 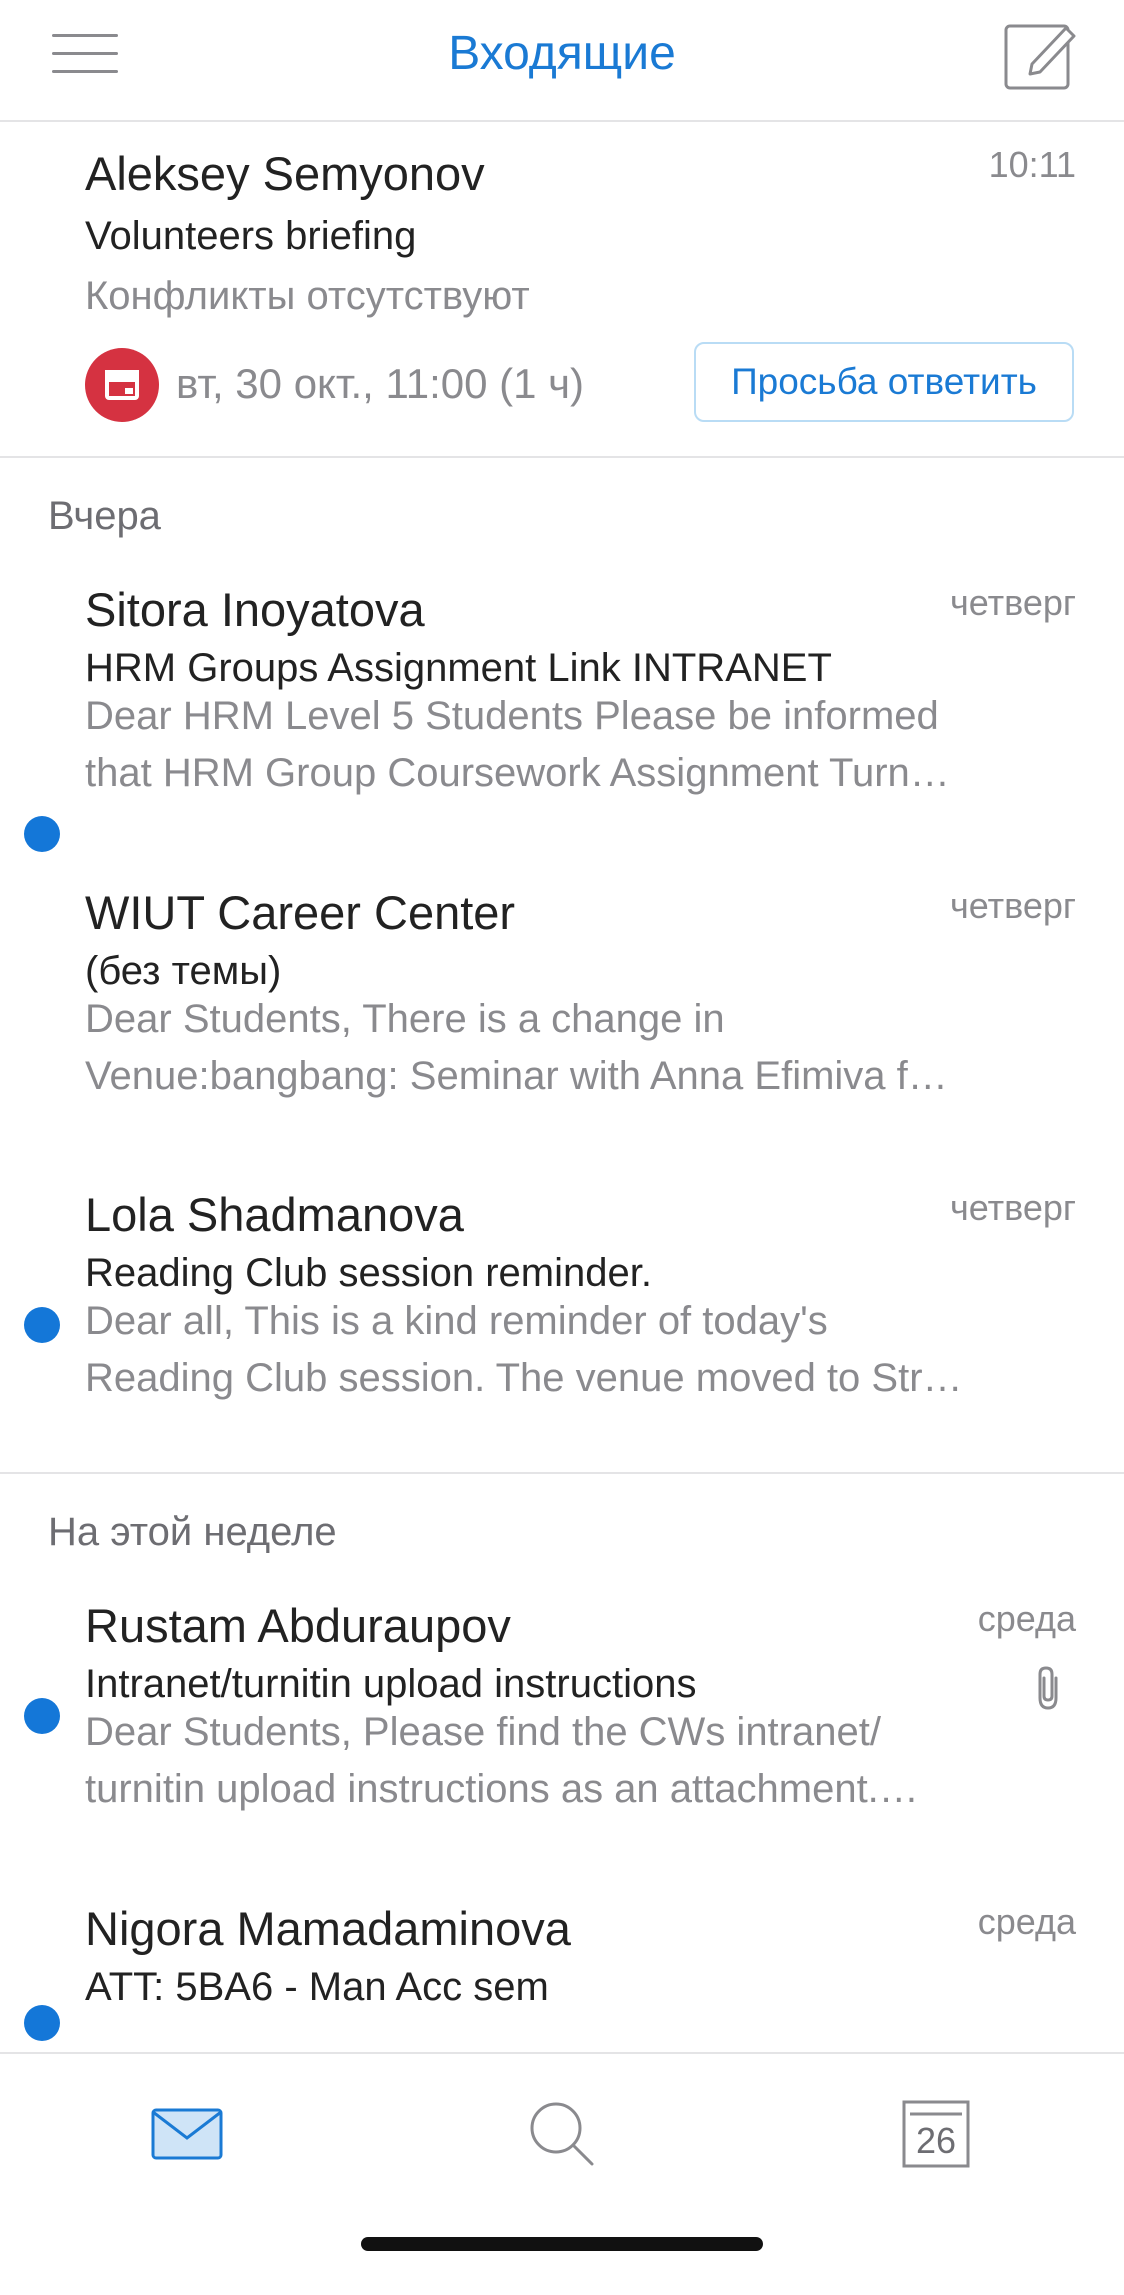 I want to click on bottom-tab-bar: 26, so click(x=562, y=2173).